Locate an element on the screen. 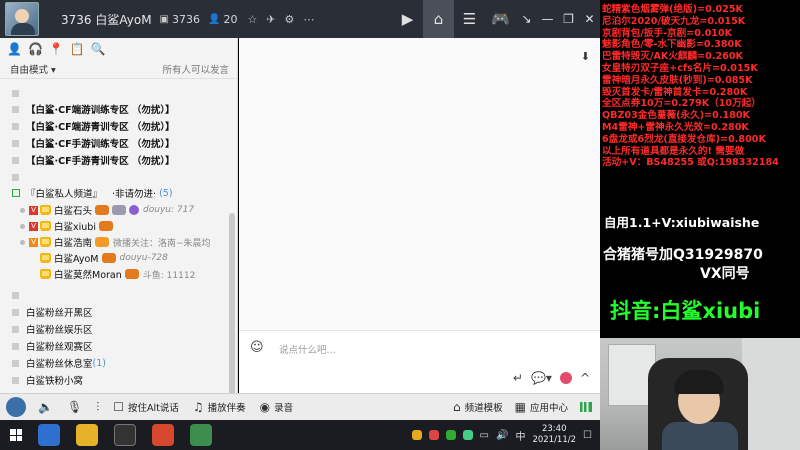 The width and height of the screenshot is (800, 450). record-icon: ◉ is located at coordinates (265, 407).